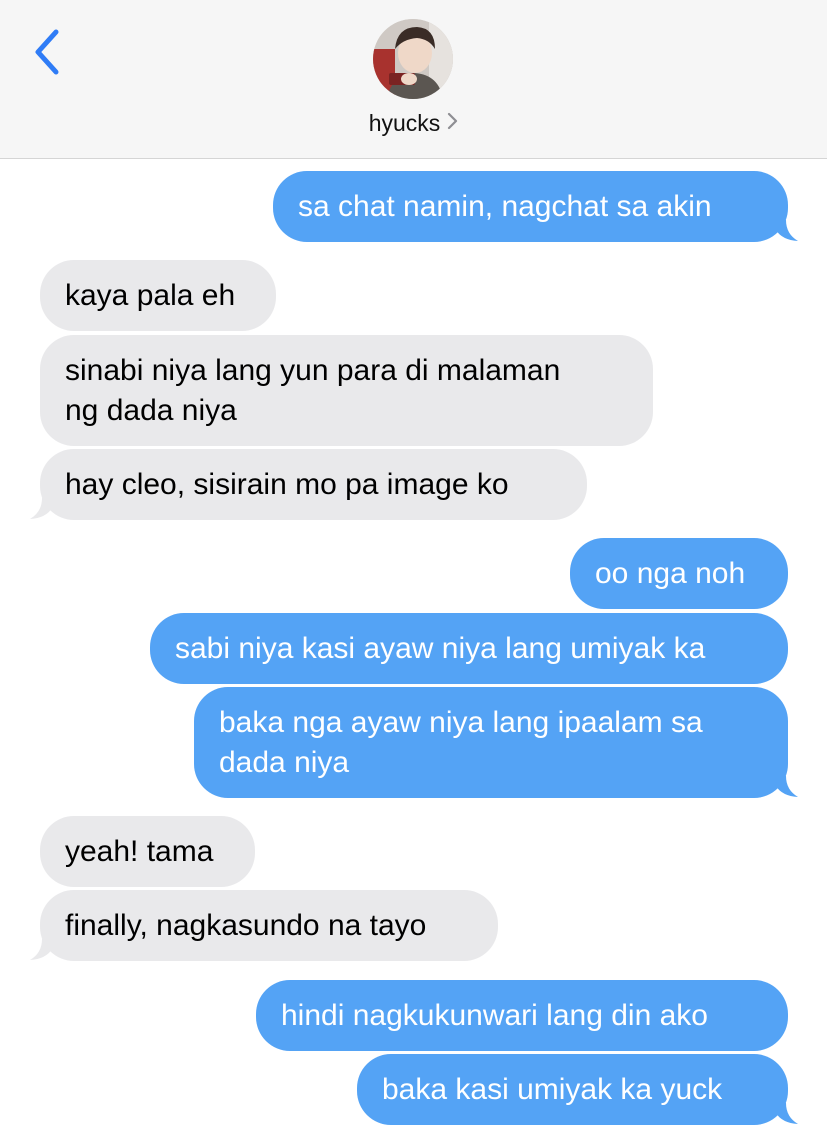 This screenshot has width=827, height=1134. I want to click on contact-avatar, so click(413, 59).